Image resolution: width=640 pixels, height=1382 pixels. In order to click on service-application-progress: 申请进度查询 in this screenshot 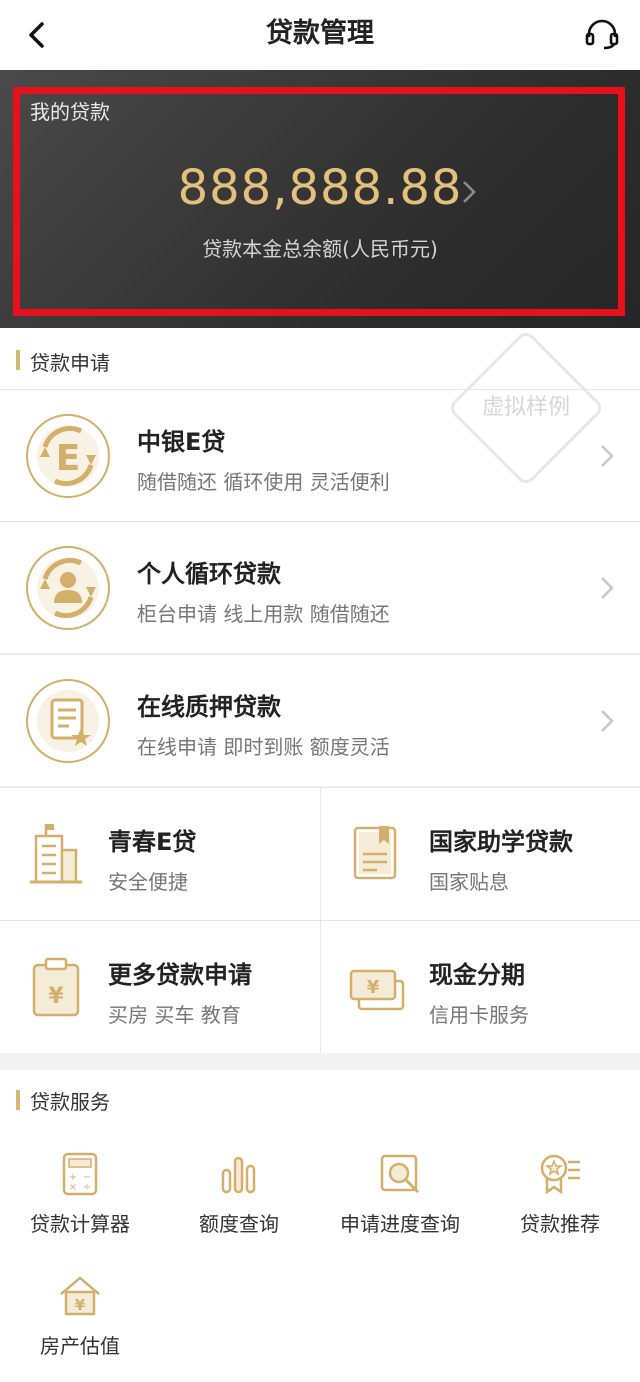, I will do `click(400, 1194)`.